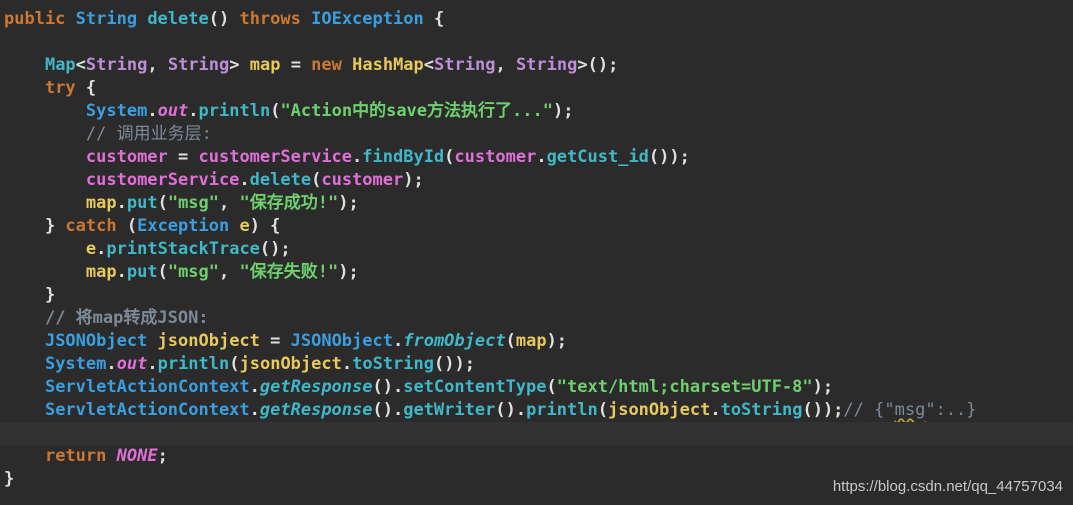 The width and height of the screenshot is (1073, 505). I want to click on code-line: // 将map转成JSON:, so click(536, 318).